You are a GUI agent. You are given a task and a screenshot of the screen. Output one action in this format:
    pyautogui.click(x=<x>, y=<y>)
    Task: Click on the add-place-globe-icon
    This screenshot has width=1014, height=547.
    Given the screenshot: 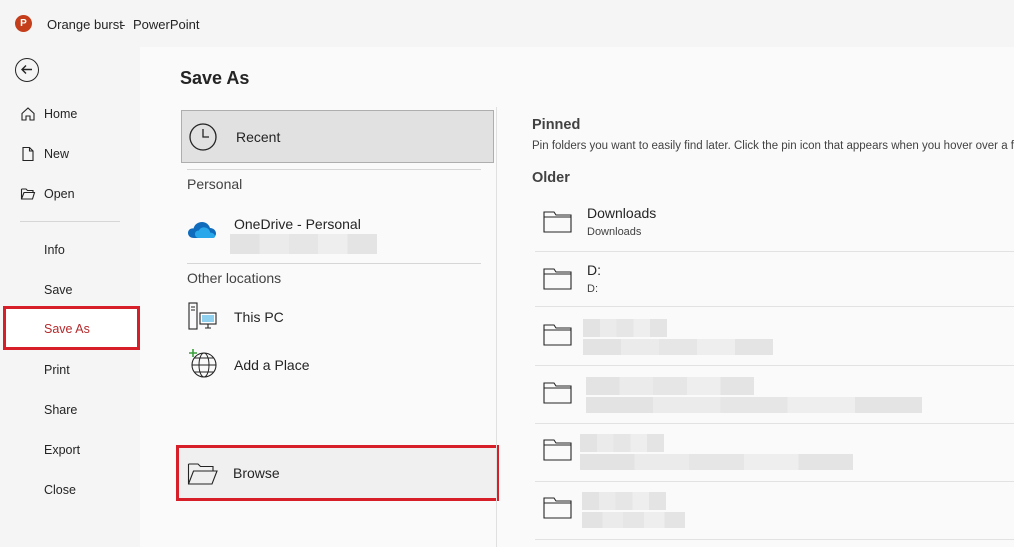 What is the action you would take?
    pyautogui.click(x=203, y=363)
    